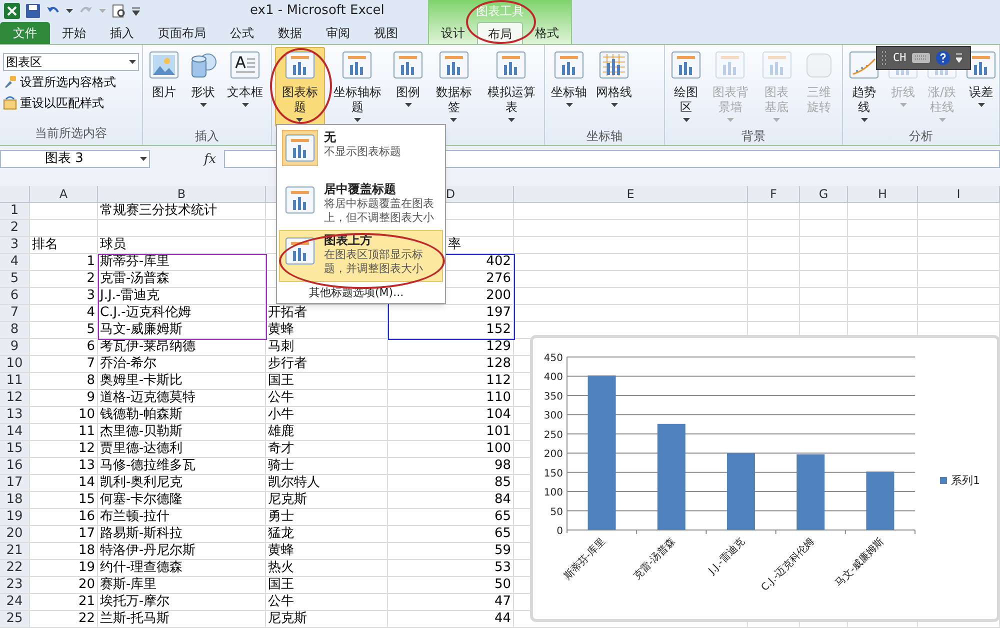 The image size is (1000, 628). Describe the element at coordinates (451, 364) in the screenshot. I see `table-cell: 128` at that location.